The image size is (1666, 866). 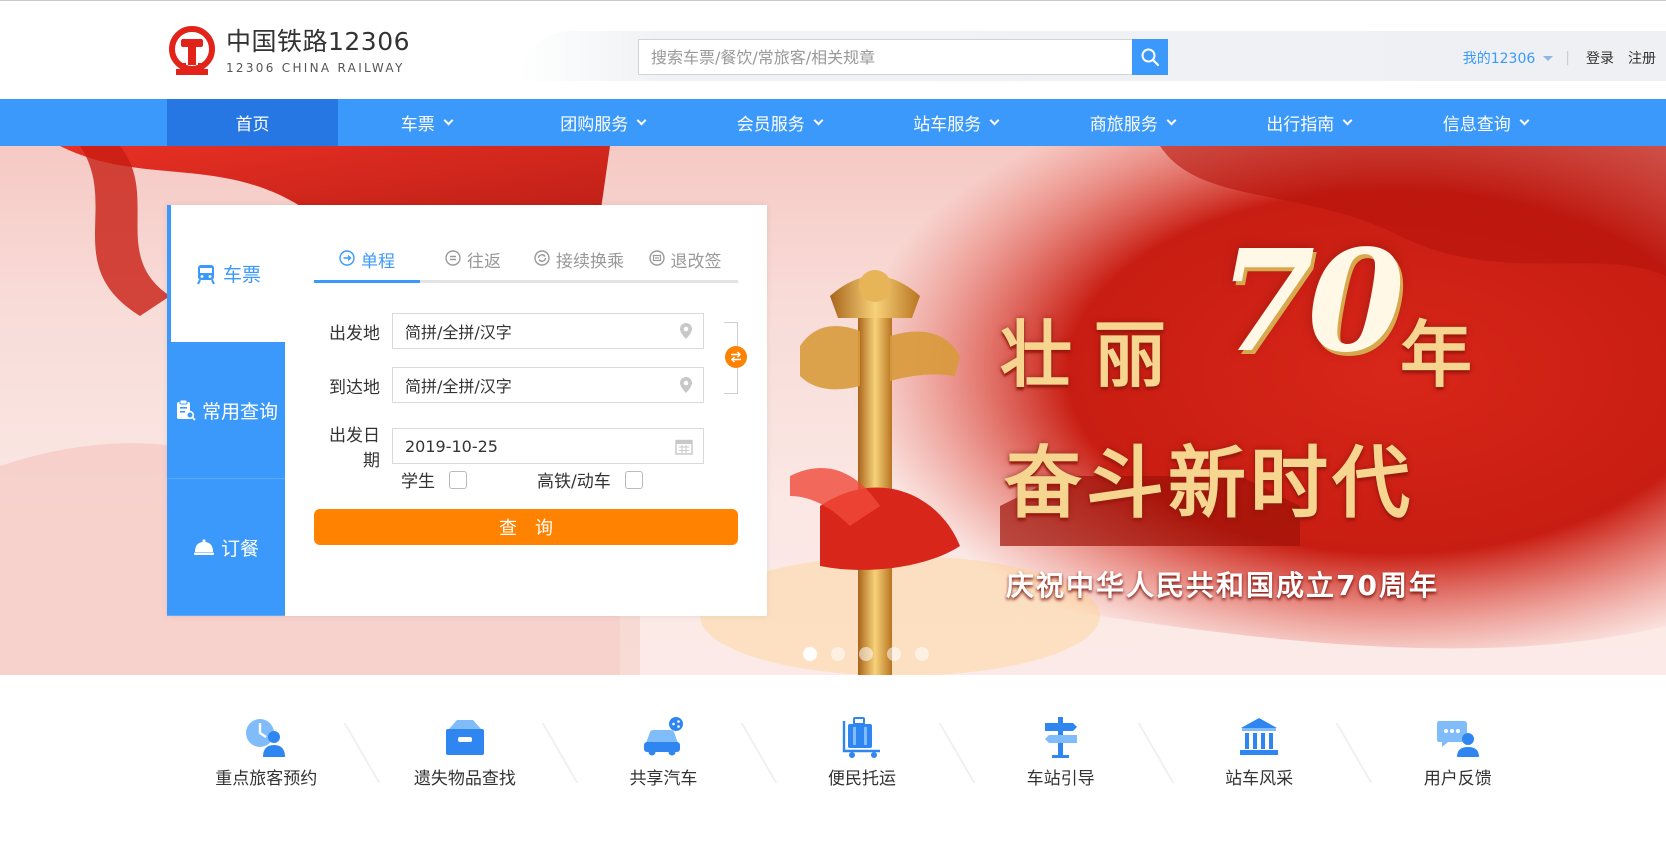 I want to click on site-search, so click(x=903, y=57).